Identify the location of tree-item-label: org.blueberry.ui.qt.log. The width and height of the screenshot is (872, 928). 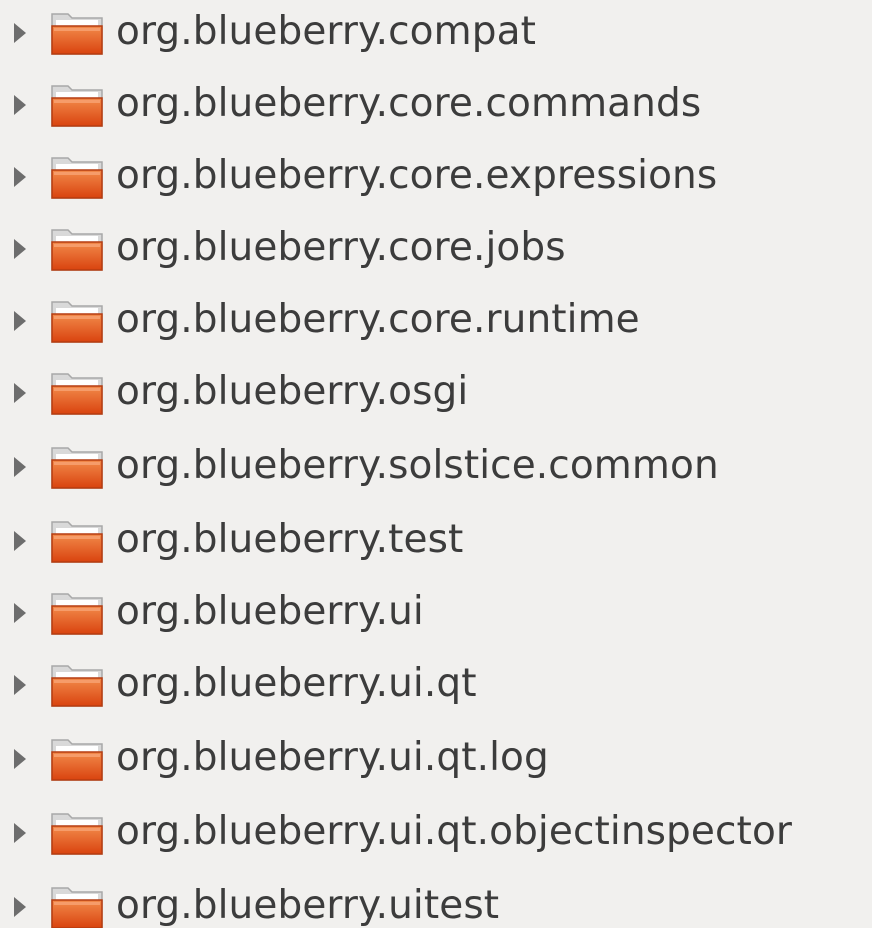
(332, 757).